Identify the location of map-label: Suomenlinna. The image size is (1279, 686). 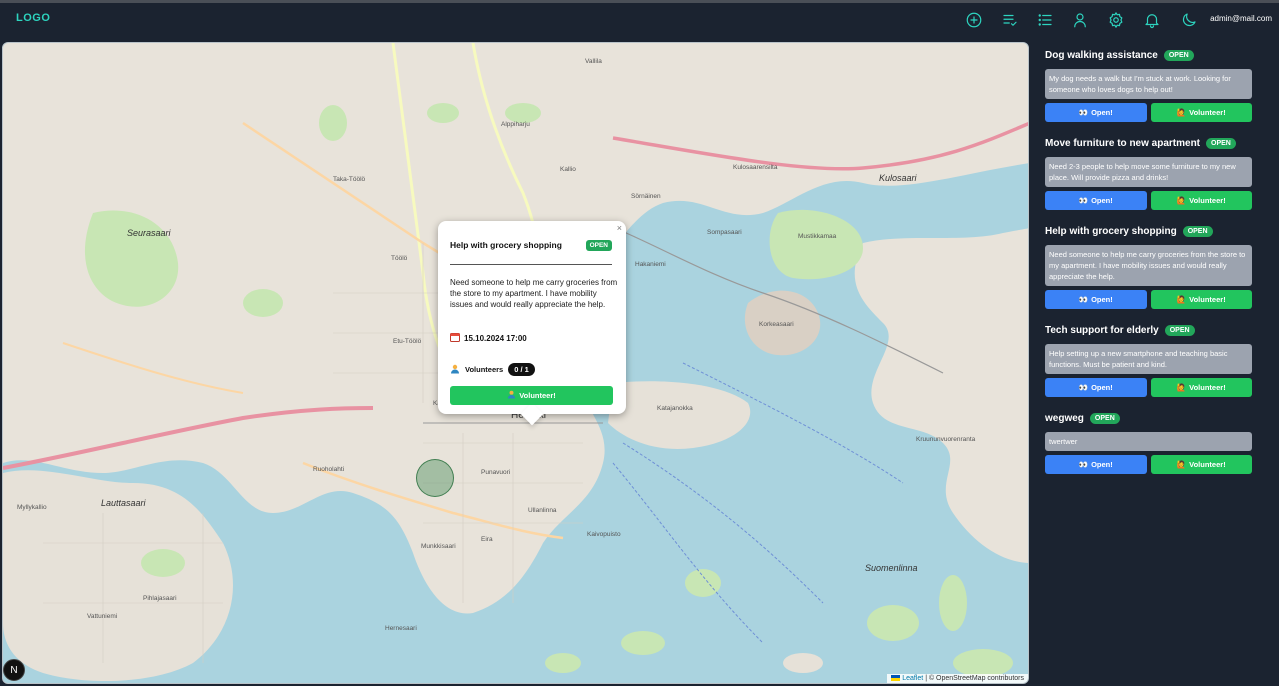
(891, 568).